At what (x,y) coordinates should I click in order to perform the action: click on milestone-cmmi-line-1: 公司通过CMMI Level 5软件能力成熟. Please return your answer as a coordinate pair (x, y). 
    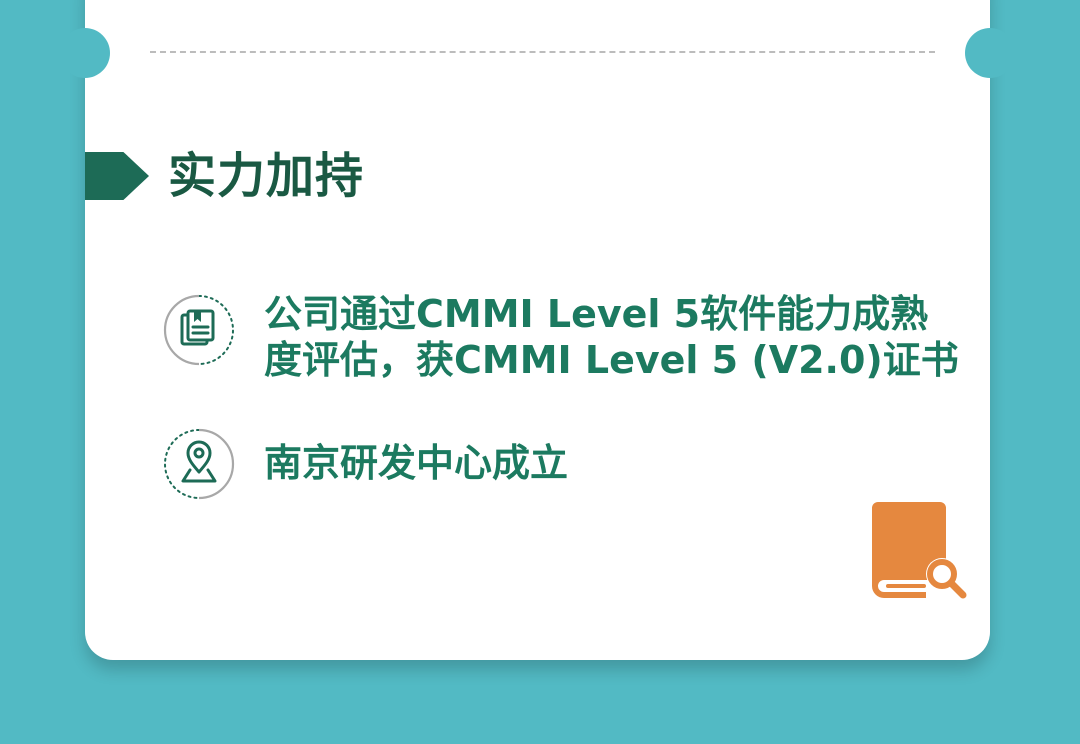
    Looking at the image, I should click on (596, 314).